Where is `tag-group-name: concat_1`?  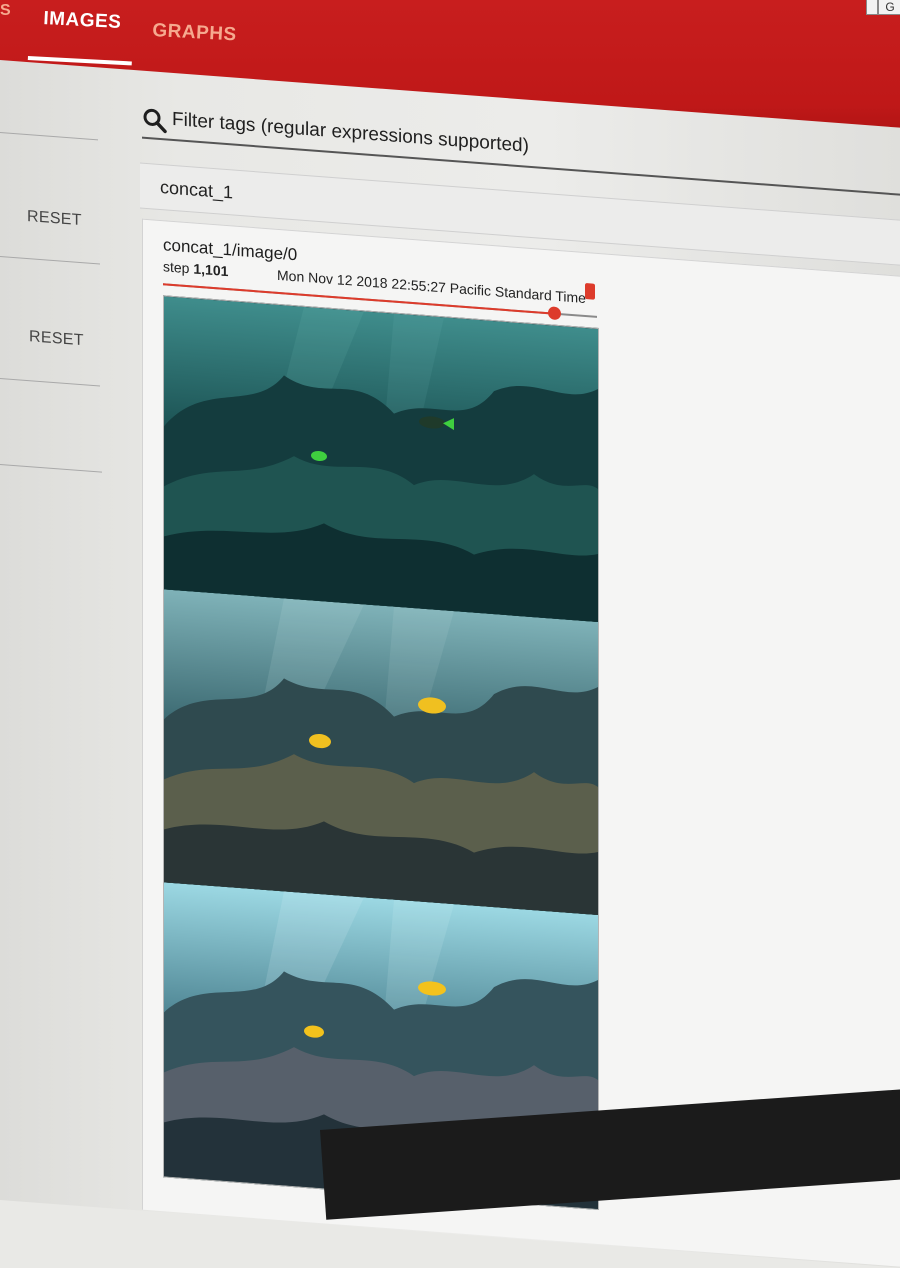
tag-group-name: concat_1 is located at coordinates (197, 190).